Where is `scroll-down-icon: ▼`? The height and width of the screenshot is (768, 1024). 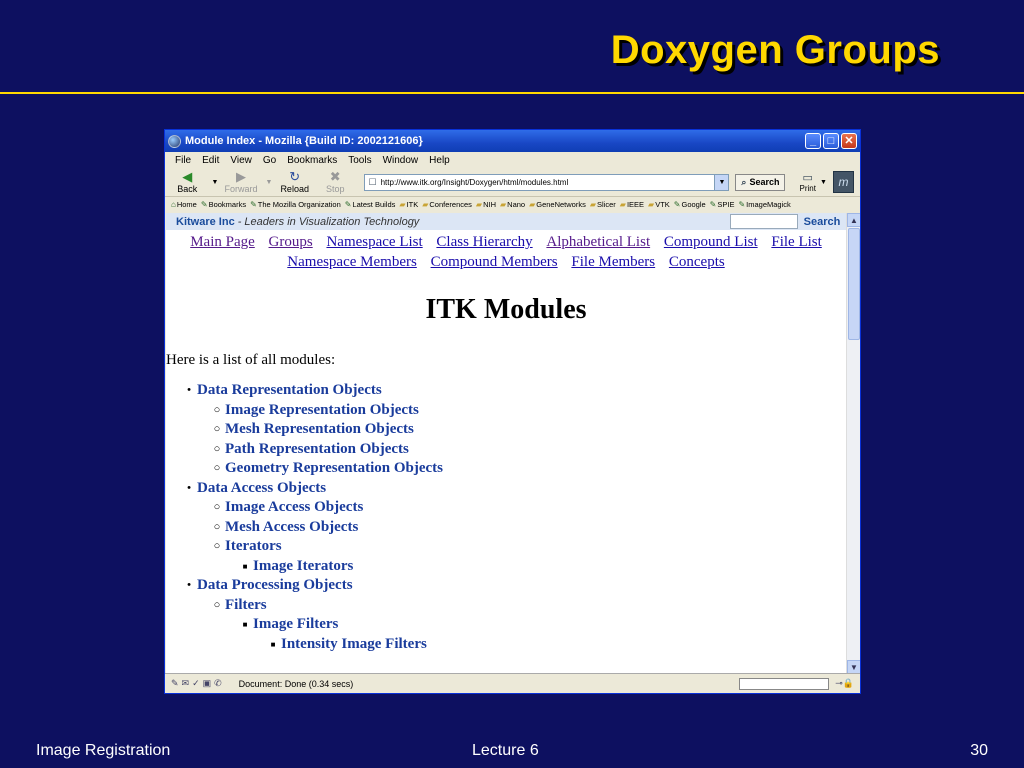
scroll-down-icon: ▼ is located at coordinates (853, 667).